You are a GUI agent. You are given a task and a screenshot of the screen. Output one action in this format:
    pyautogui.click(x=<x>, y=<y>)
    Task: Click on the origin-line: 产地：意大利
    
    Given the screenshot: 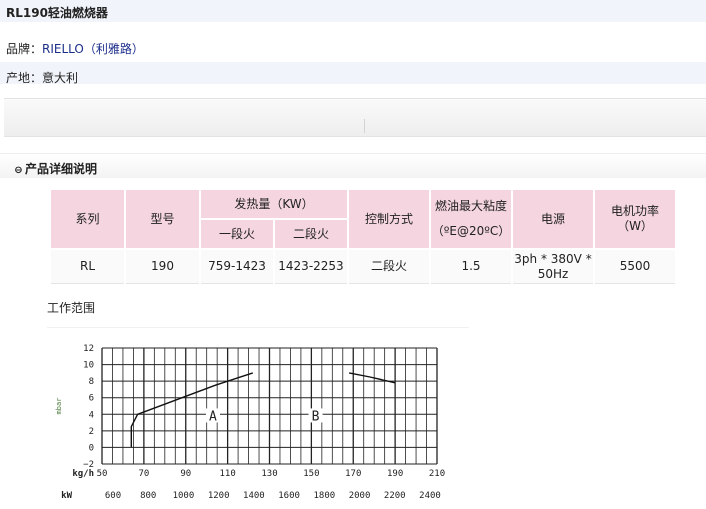 What is the action you would take?
    pyautogui.click(x=42, y=77)
    